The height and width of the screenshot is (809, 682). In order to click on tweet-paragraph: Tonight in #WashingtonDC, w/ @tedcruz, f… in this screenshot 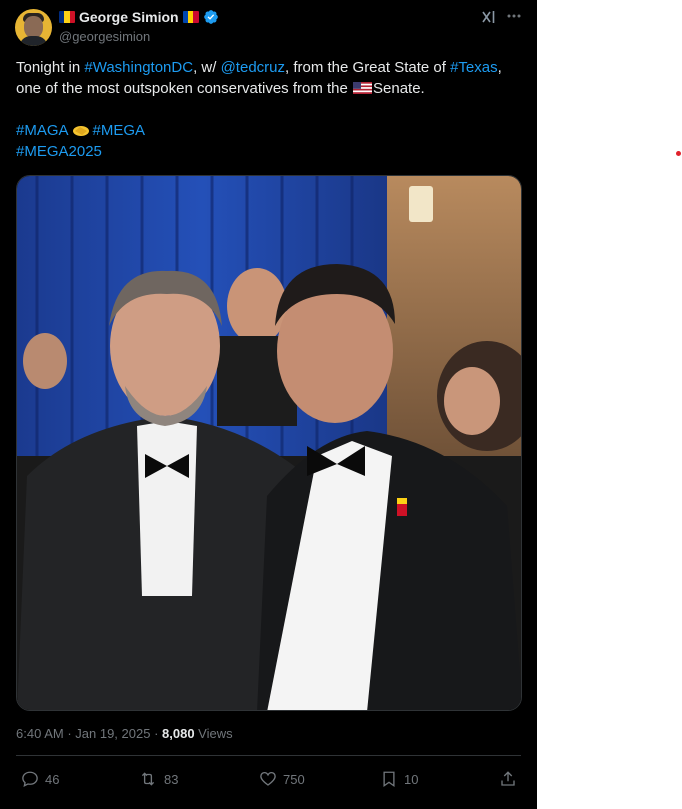, I will do `click(268, 78)`.